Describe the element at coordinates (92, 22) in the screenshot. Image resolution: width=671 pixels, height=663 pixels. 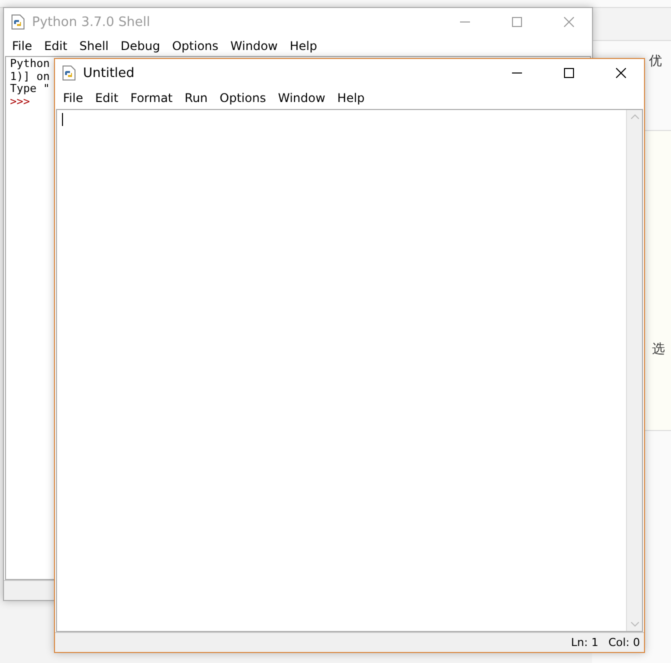
I see `window-title: Python 3.7.0 Shell` at that location.